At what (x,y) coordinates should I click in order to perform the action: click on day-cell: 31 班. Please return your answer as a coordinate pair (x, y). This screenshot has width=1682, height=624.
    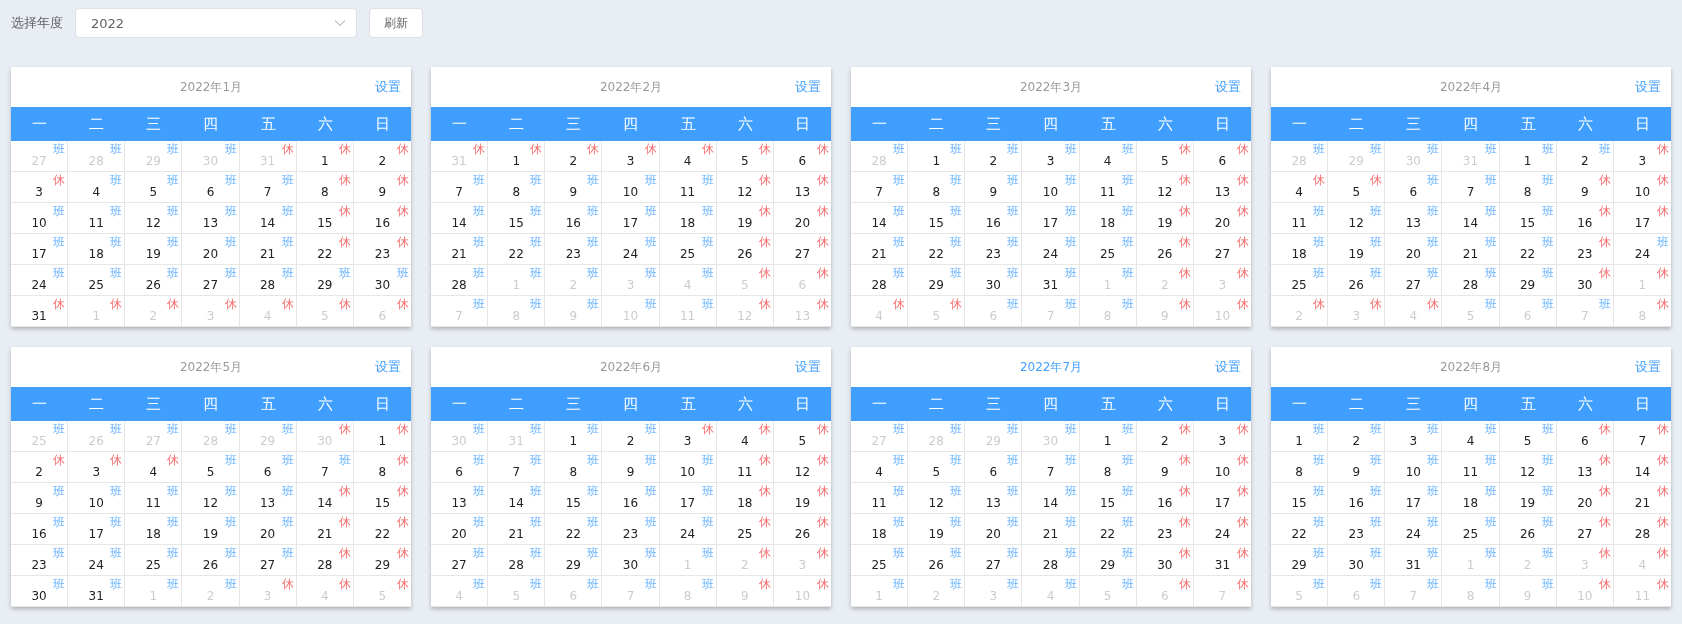
    Looking at the image, I should click on (1051, 280).